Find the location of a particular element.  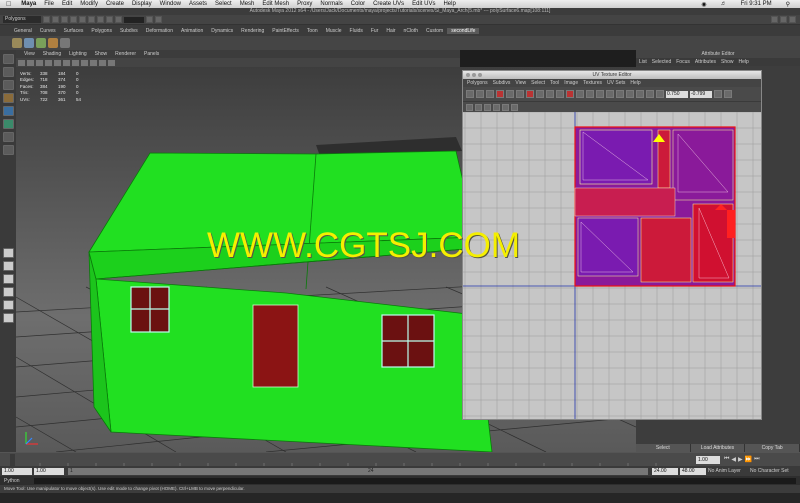

uv-rgb-icon is located at coordinates (660, 94).